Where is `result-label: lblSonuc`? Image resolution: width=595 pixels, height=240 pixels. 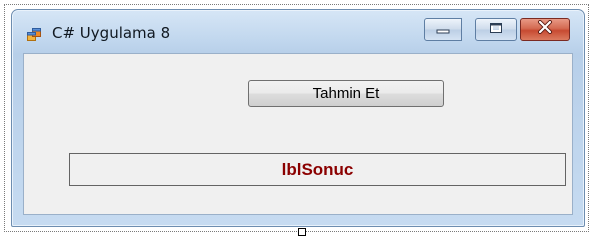 result-label: lblSonuc is located at coordinates (317, 169).